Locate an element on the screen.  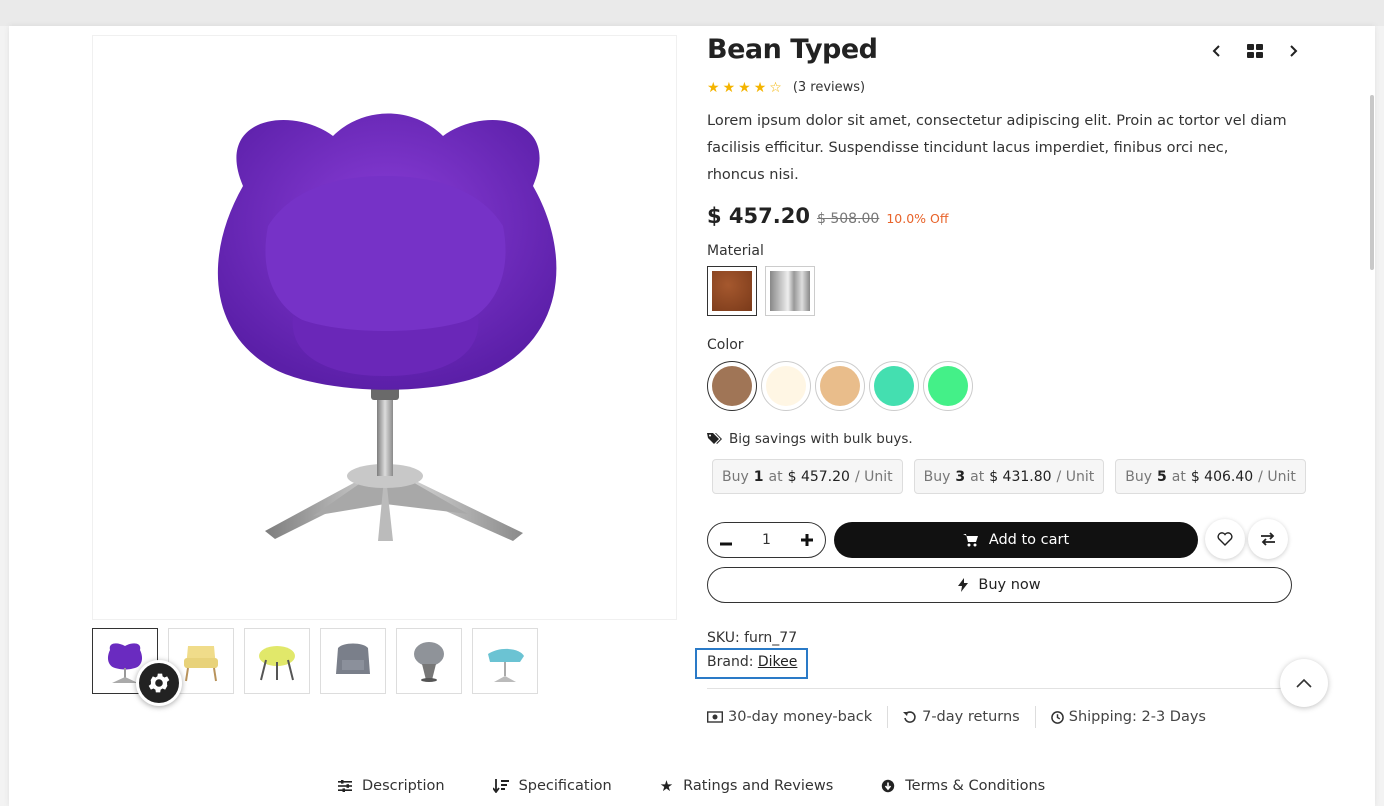
current-price: $ 457.20 is located at coordinates (758, 216).